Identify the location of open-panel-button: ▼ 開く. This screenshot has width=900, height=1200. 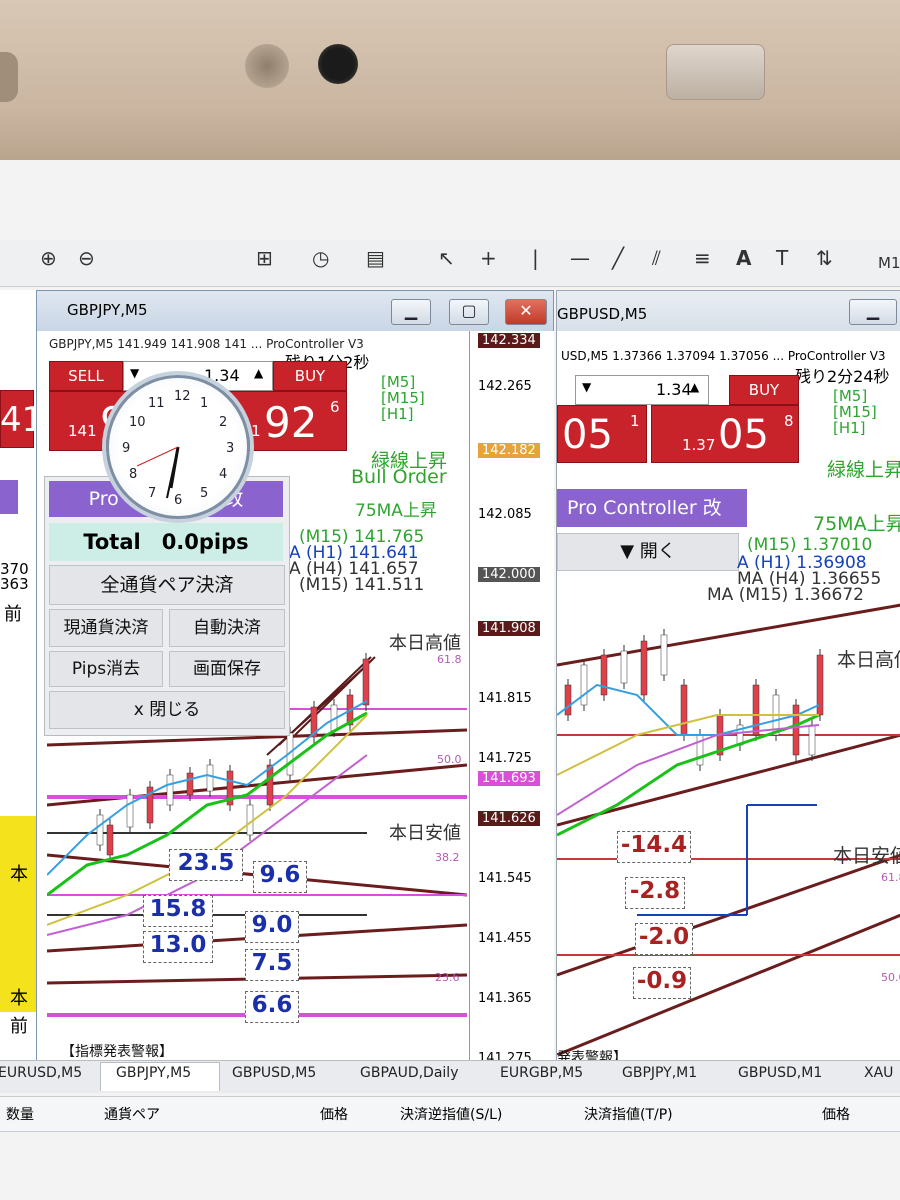
(648, 552).